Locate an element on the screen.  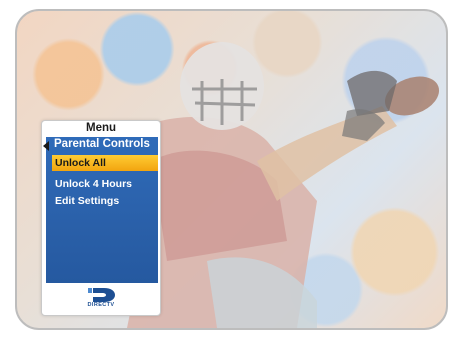
menu-item-edit-settings: Edit Settings is located at coordinates (105, 201).